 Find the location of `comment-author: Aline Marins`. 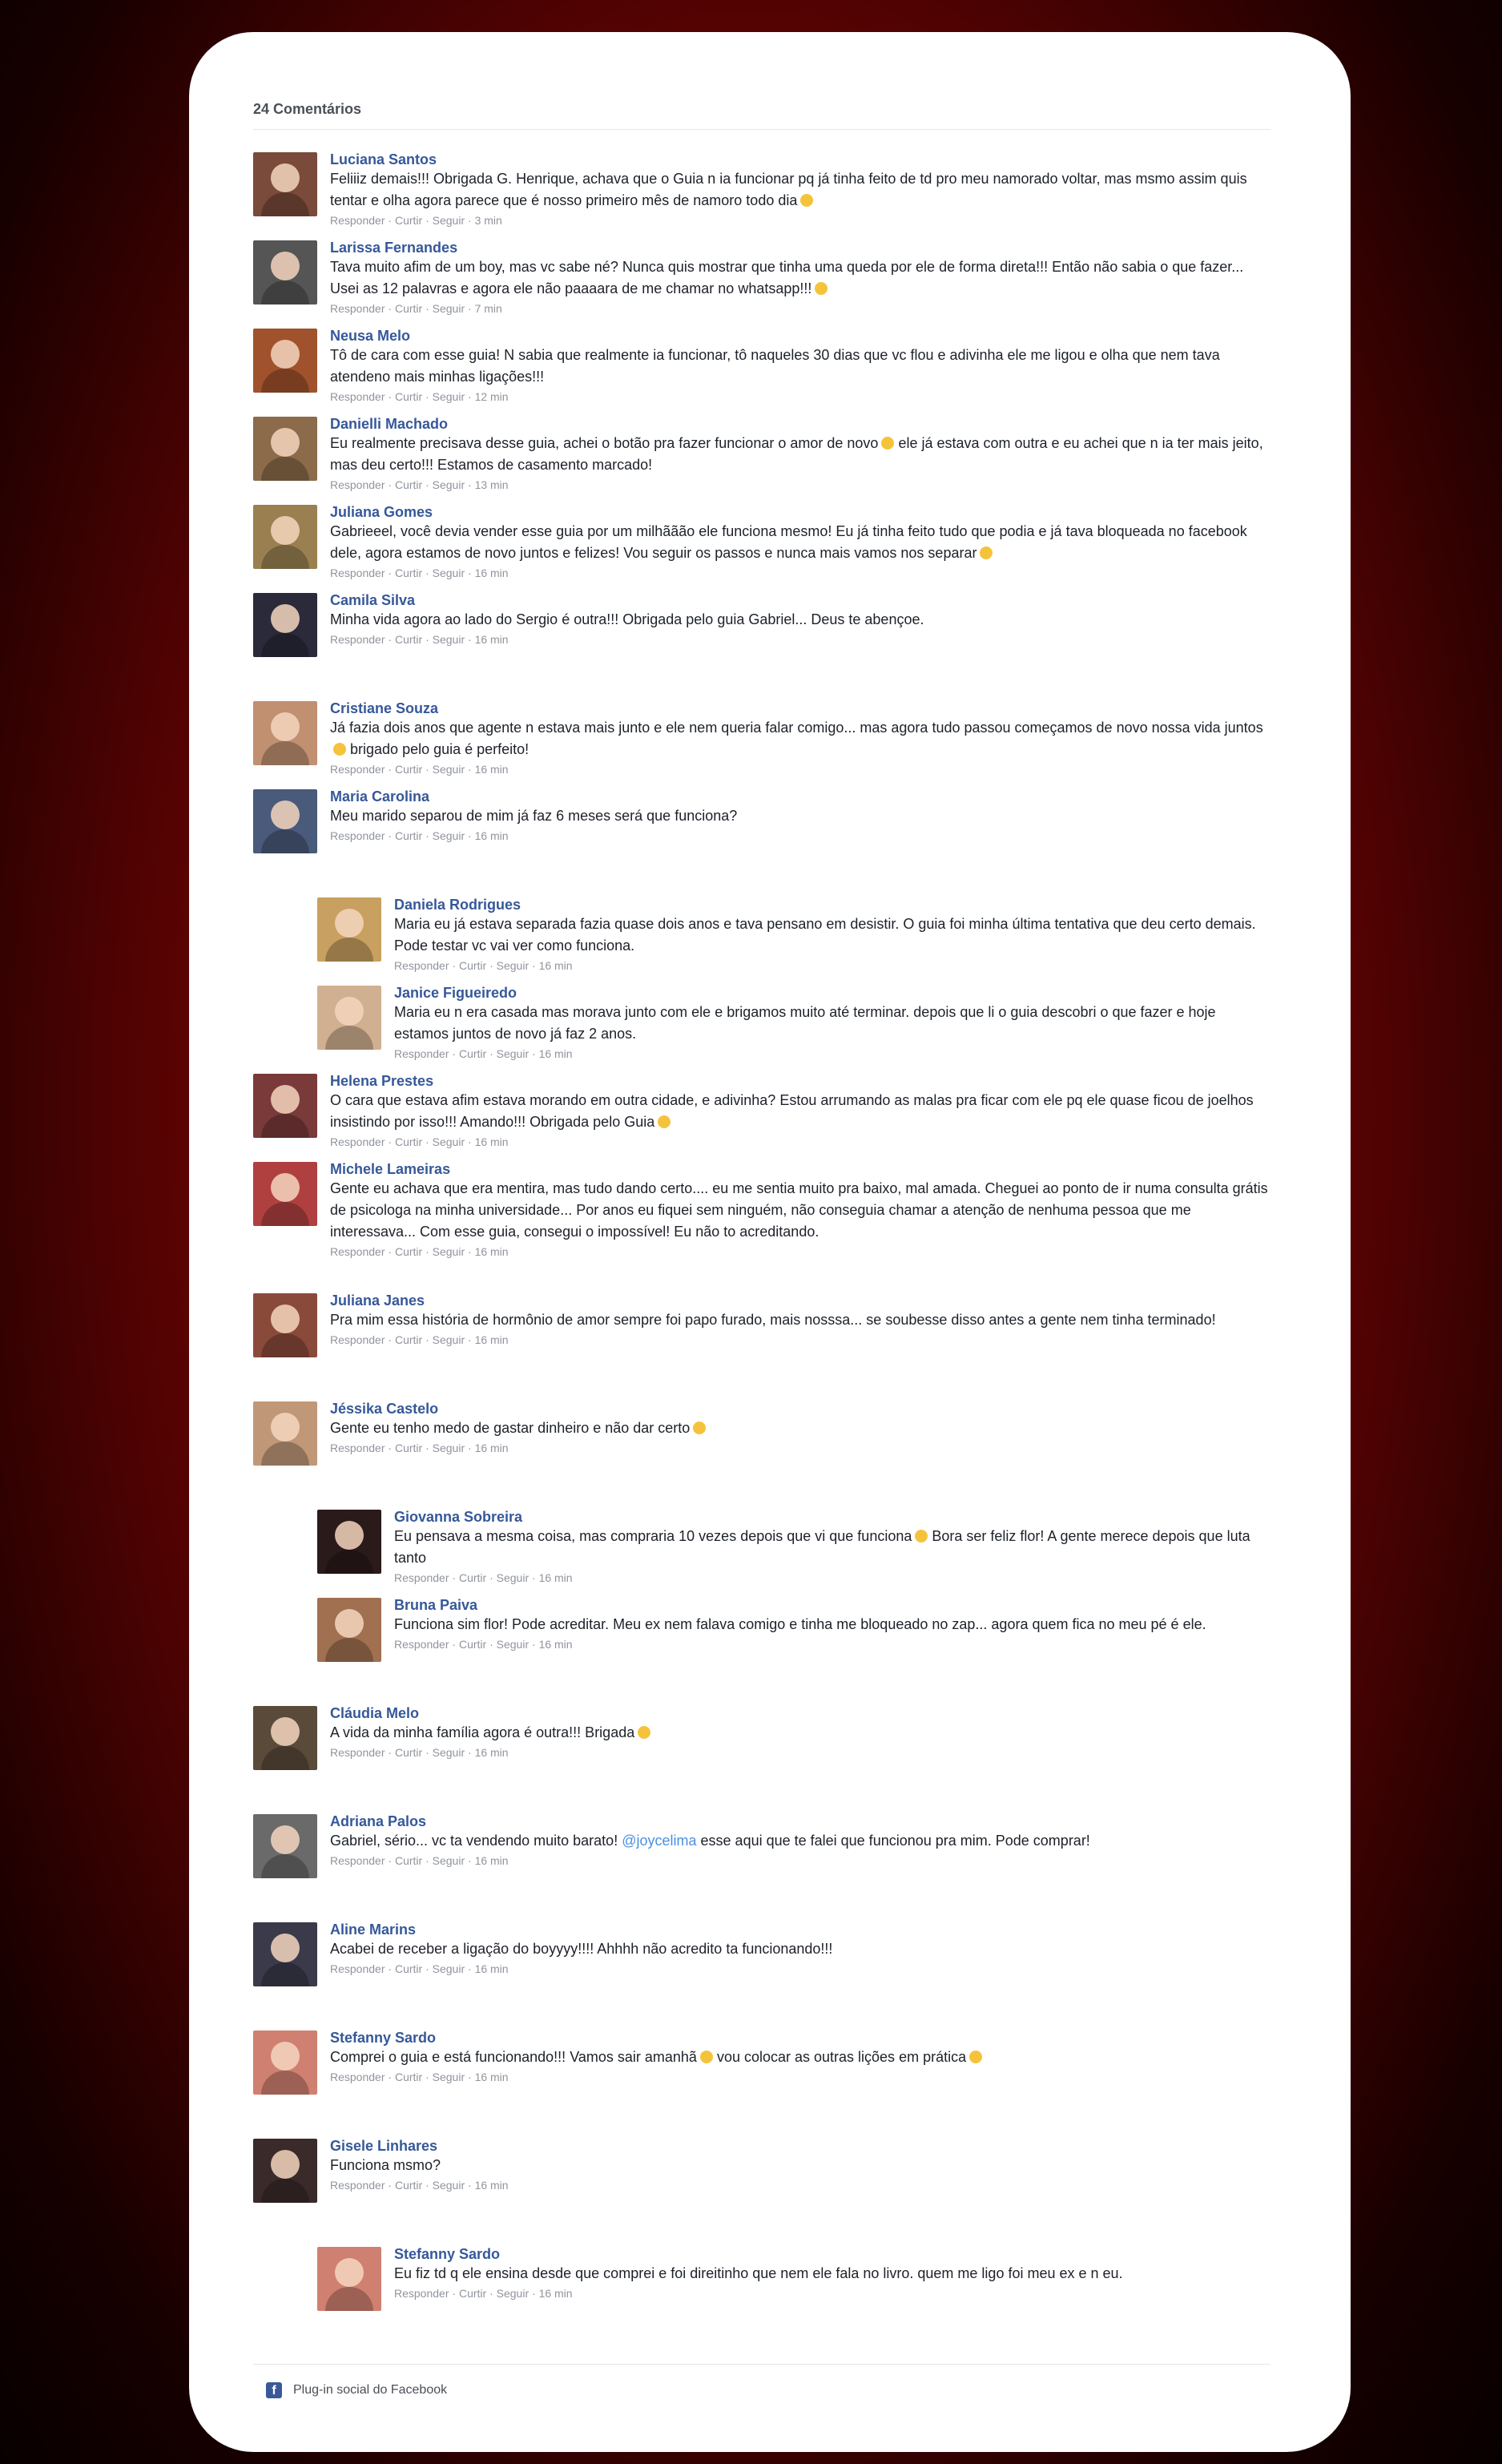

comment-author: Aline Marins is located at coordinates (800, 1929).